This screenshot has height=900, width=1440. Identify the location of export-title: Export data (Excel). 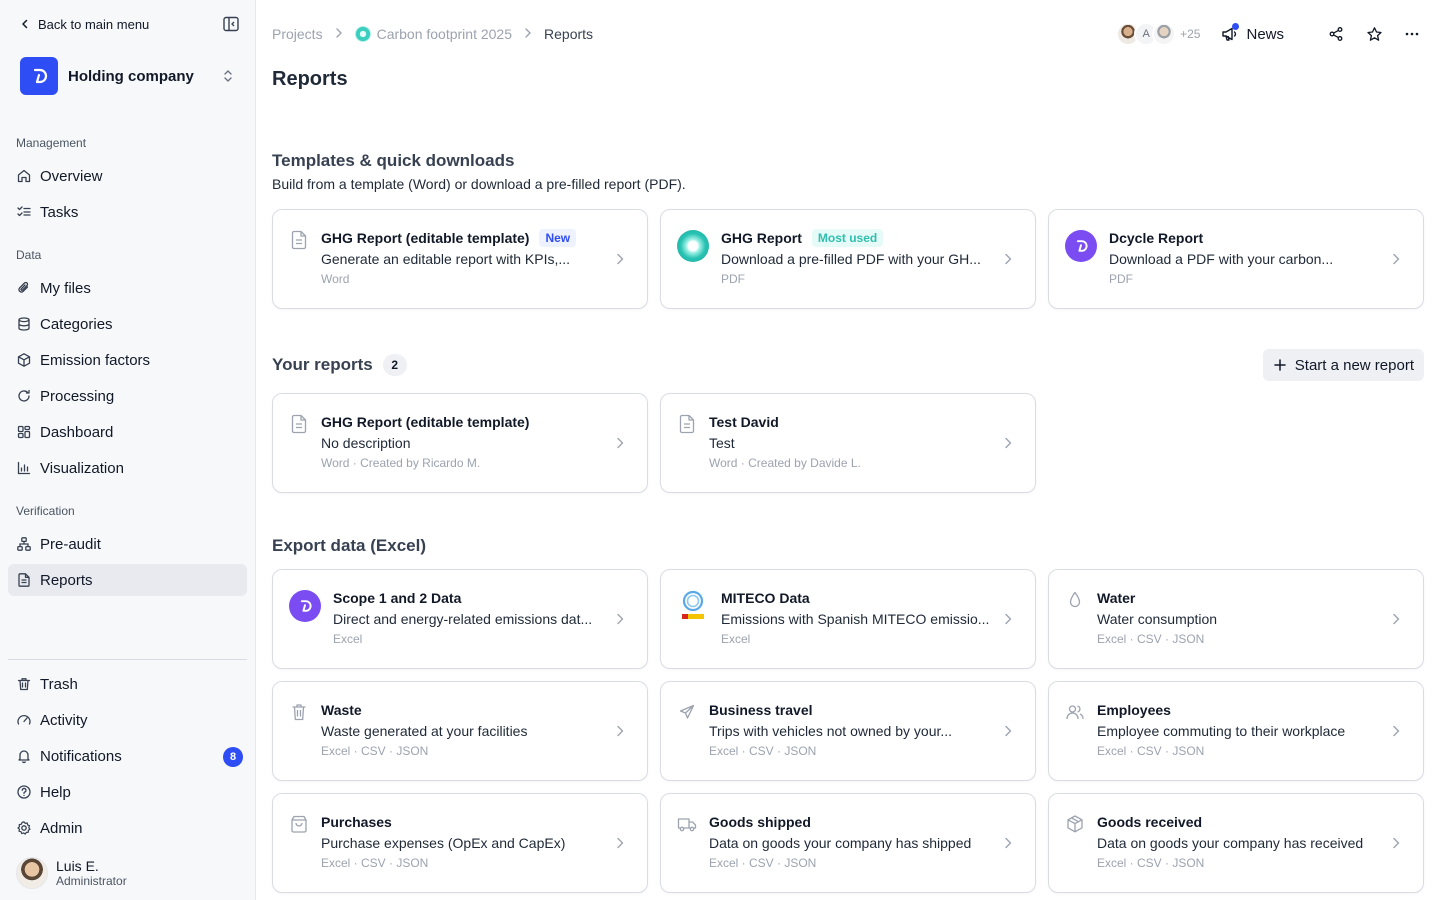
(349, 545).